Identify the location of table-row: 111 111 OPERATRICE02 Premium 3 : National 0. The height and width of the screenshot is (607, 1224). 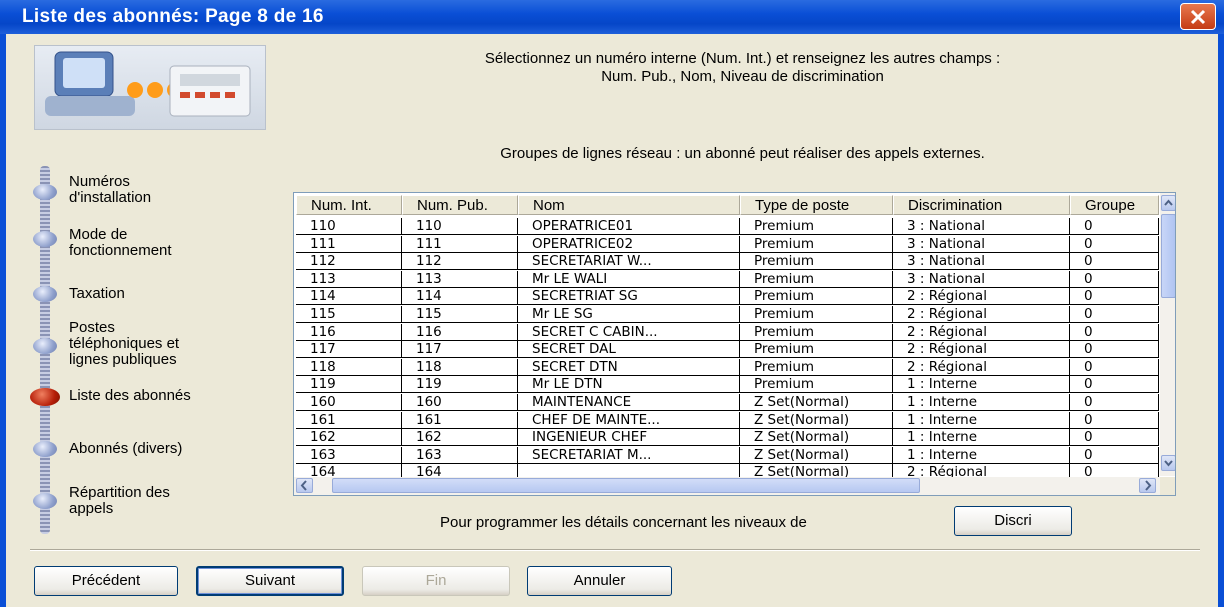
(726, 244).